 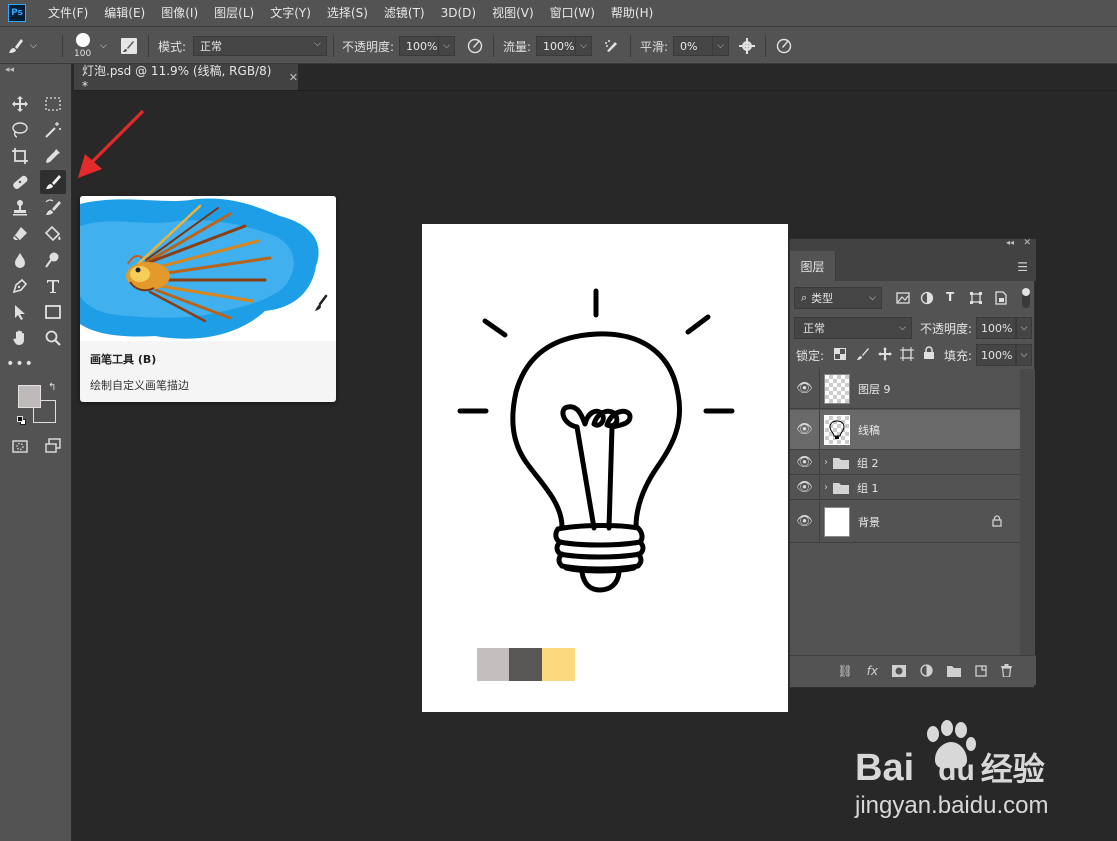 I want to click on fill-input: 100%, so click(x=996, y=355).